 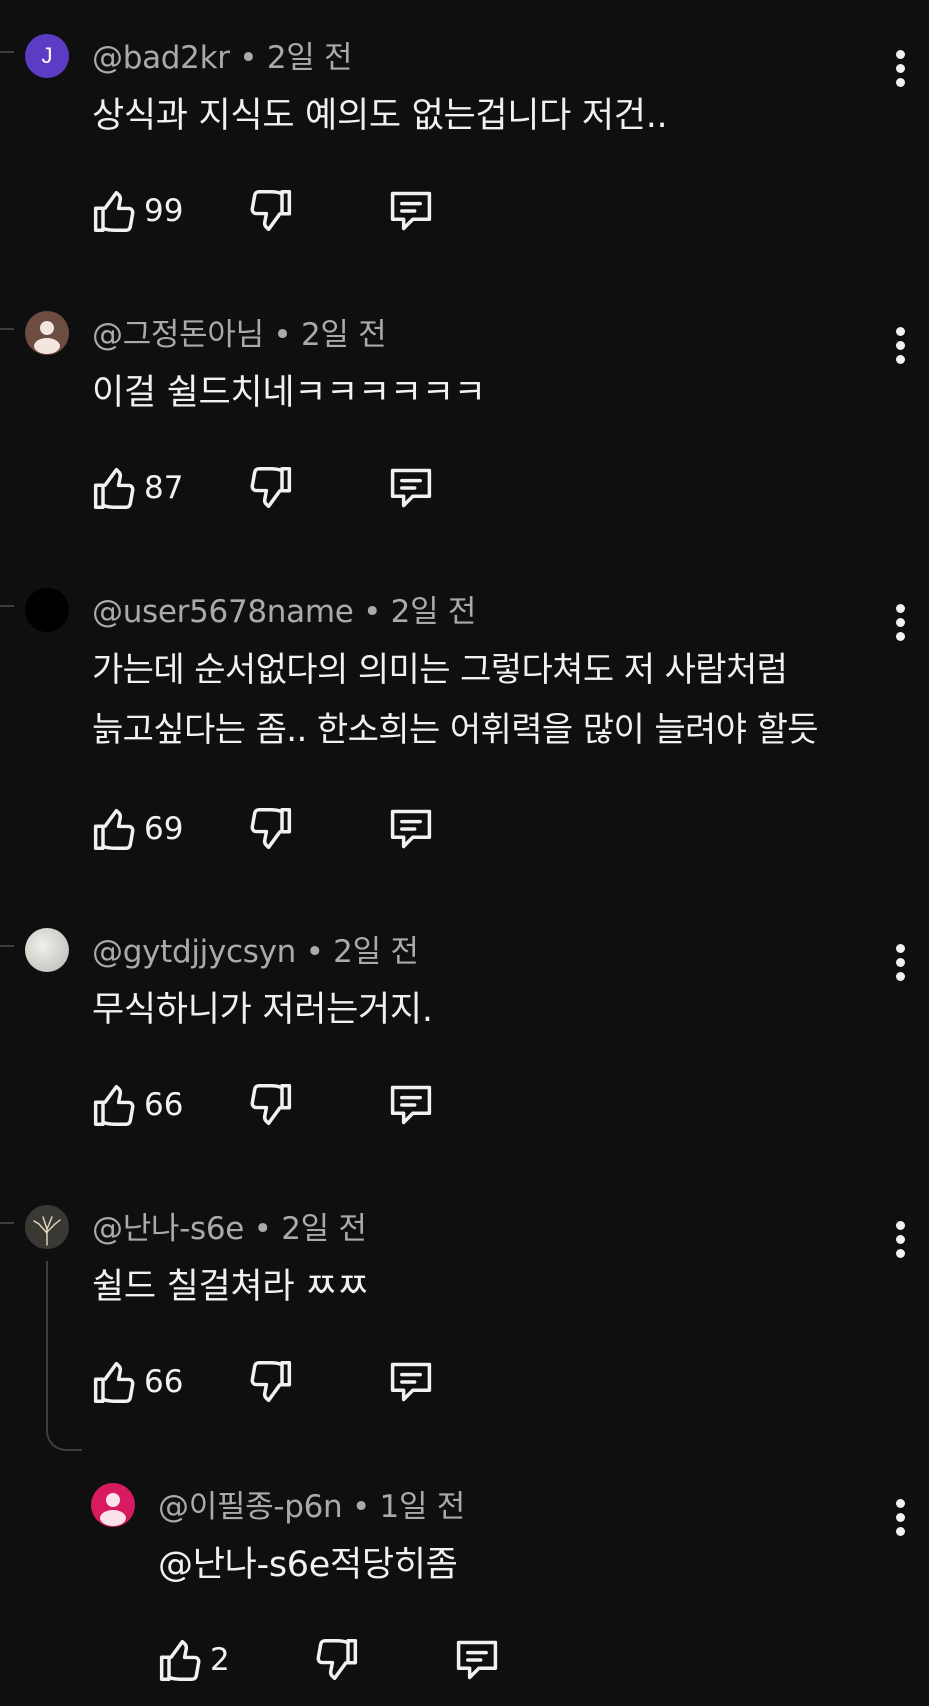 What do you see at coordinates (380, 116) in the screenshot?
I see `comment-text: 상식과 지식도 예의도 없는겁니다 저건..` at bounding box center [380, 116].